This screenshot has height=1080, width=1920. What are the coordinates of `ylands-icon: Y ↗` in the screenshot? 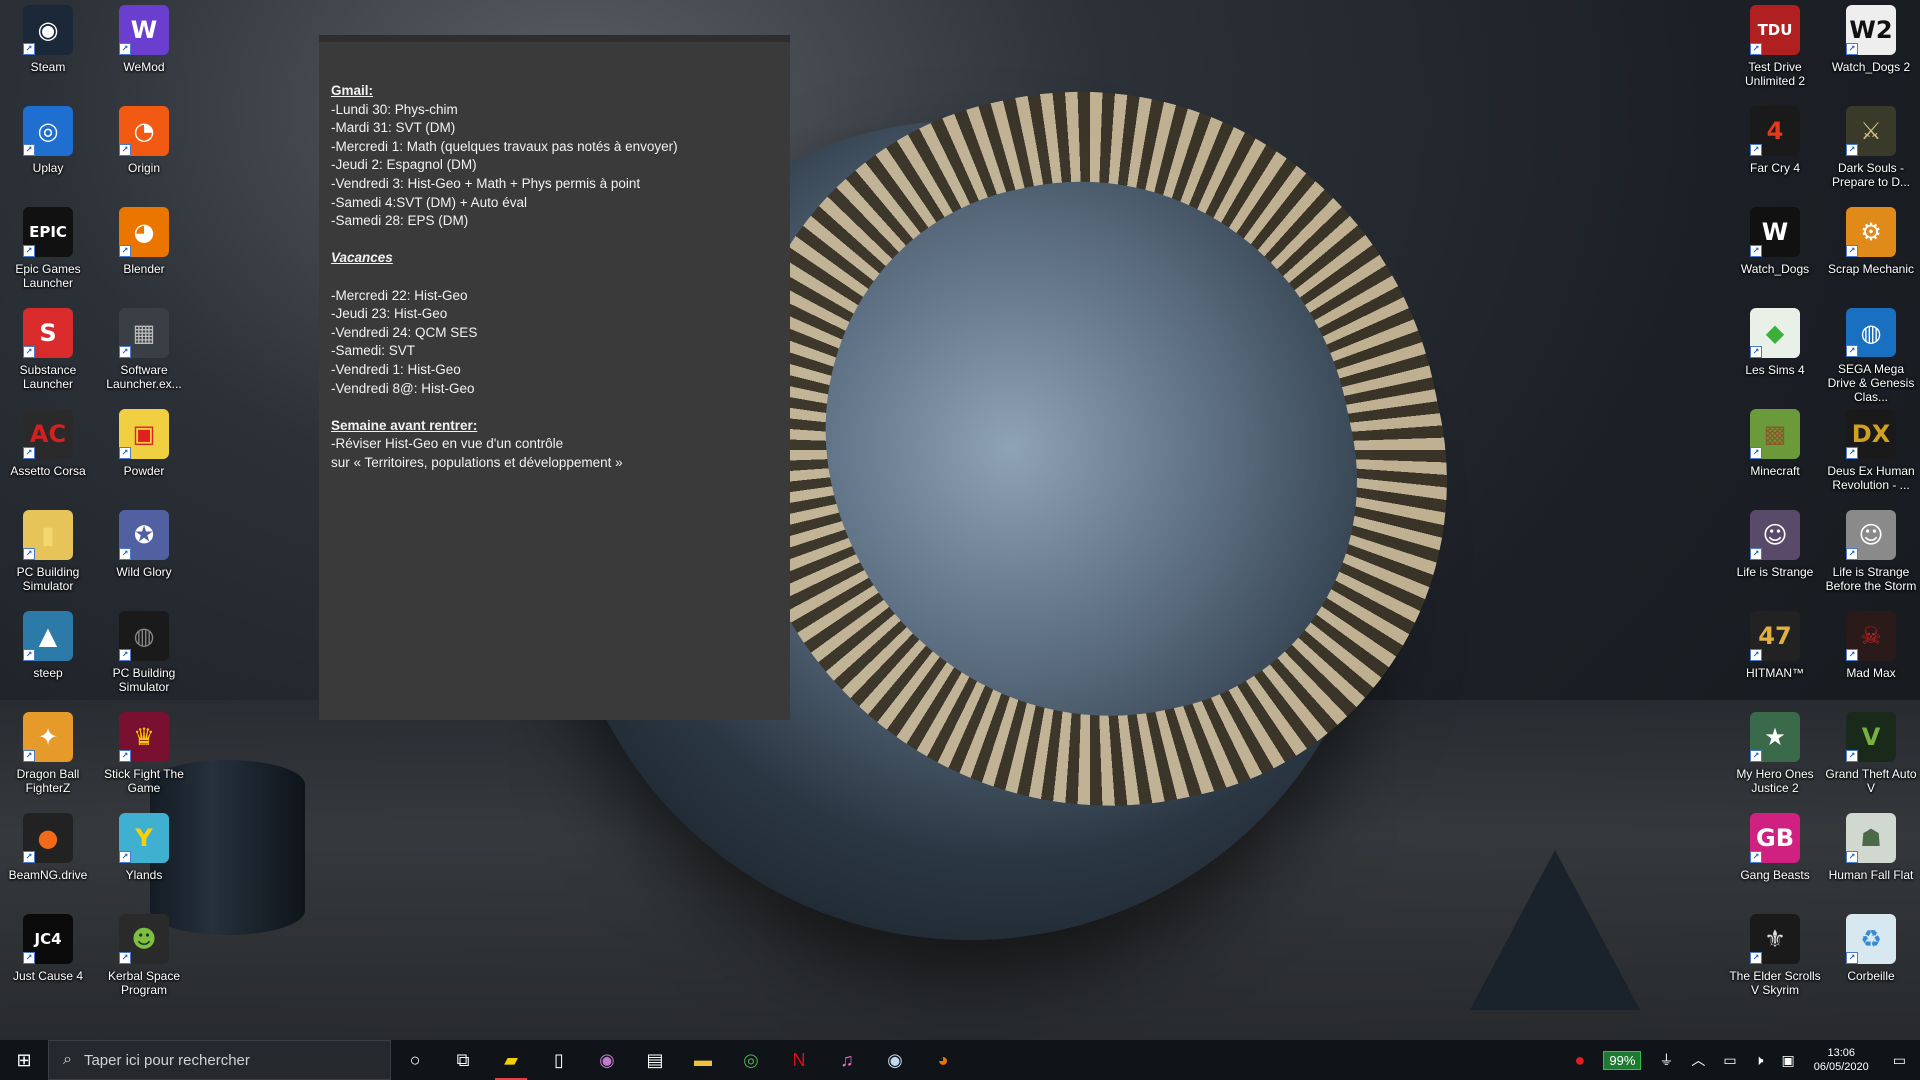 It's located at (144, 838).